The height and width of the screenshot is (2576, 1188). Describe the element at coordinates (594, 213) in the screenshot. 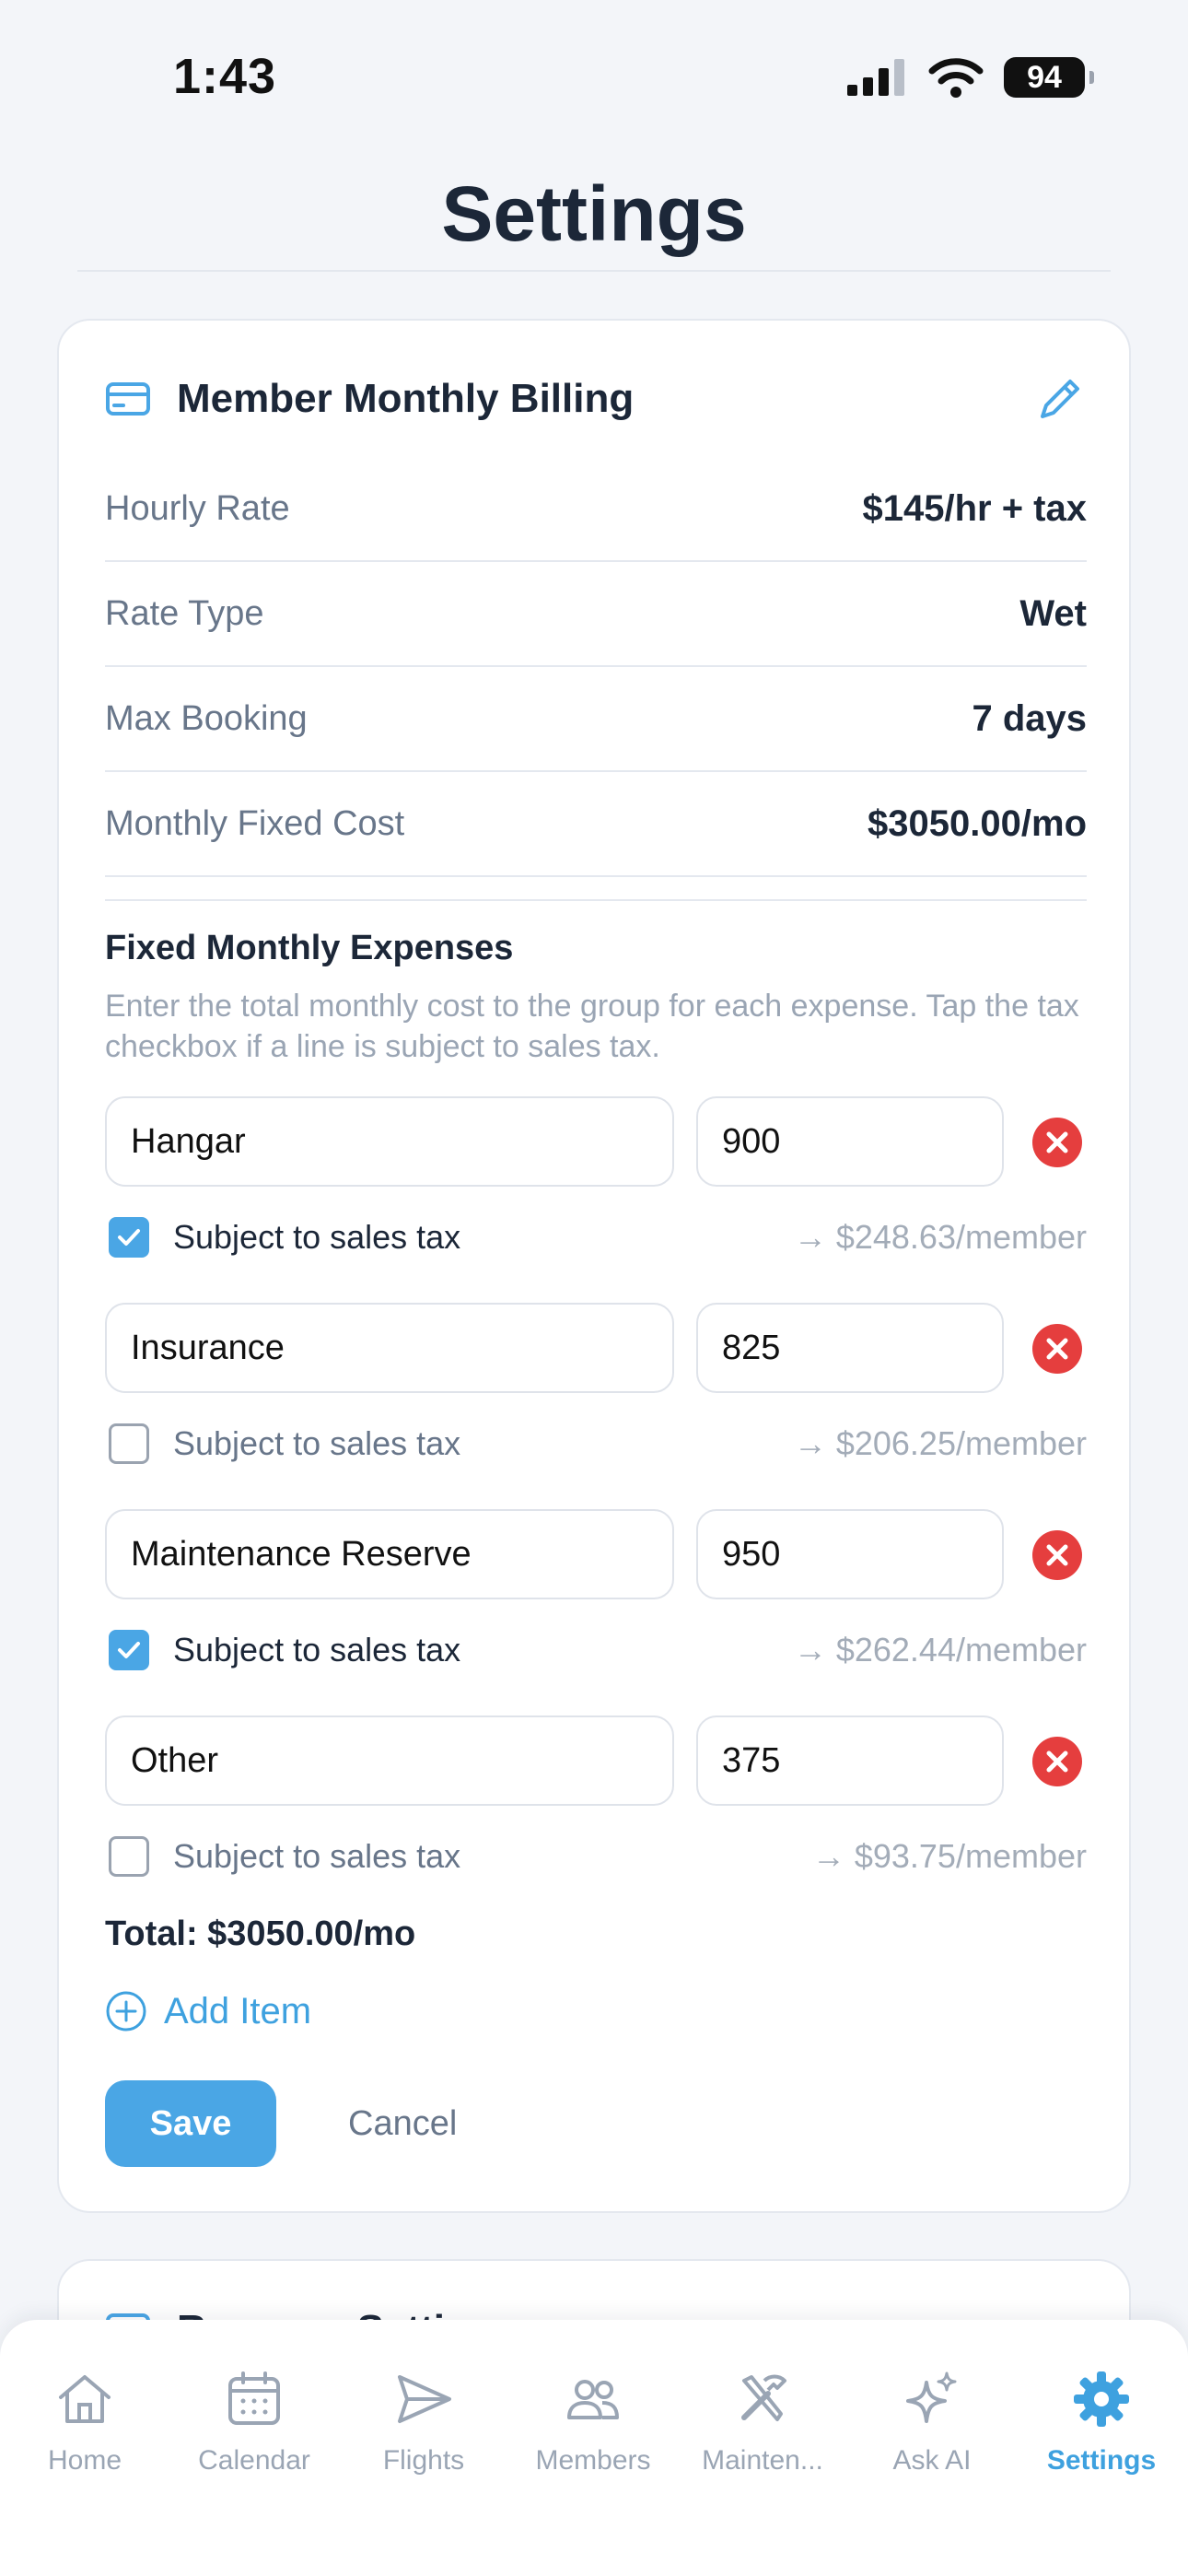

I see `page-title: Settings` at that location.